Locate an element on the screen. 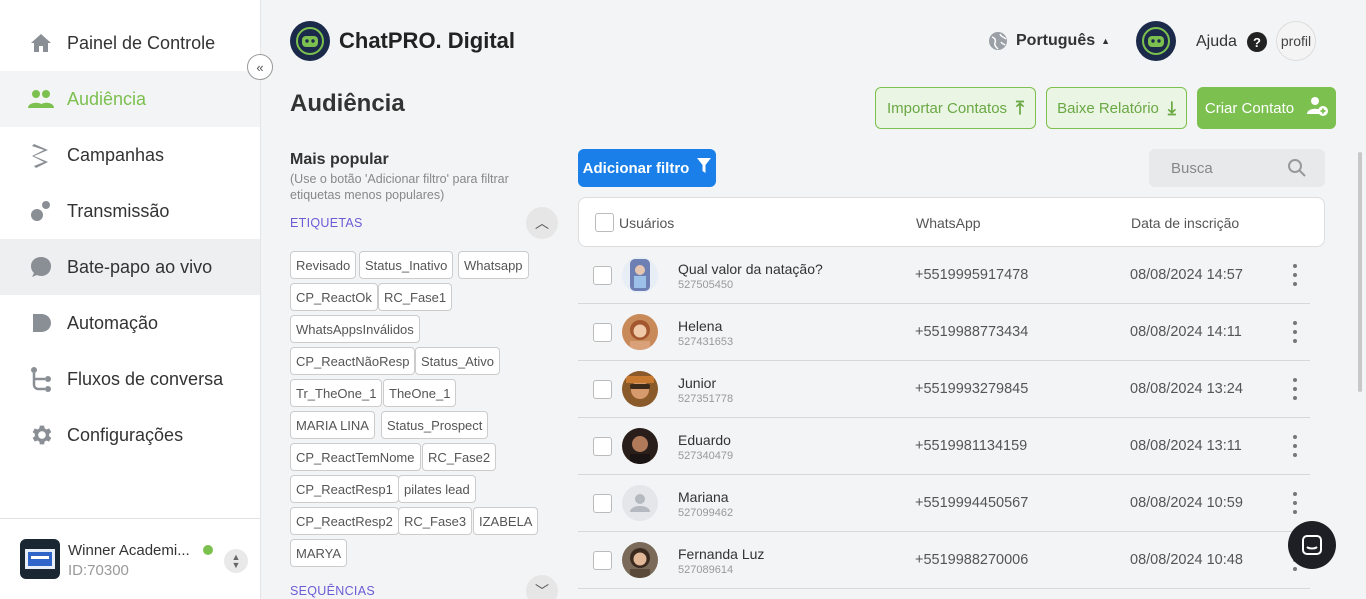 This screenshot has height=599, width=1366. tag-chip: Tr_TheOne_1 is located at coordinates (336, 393).